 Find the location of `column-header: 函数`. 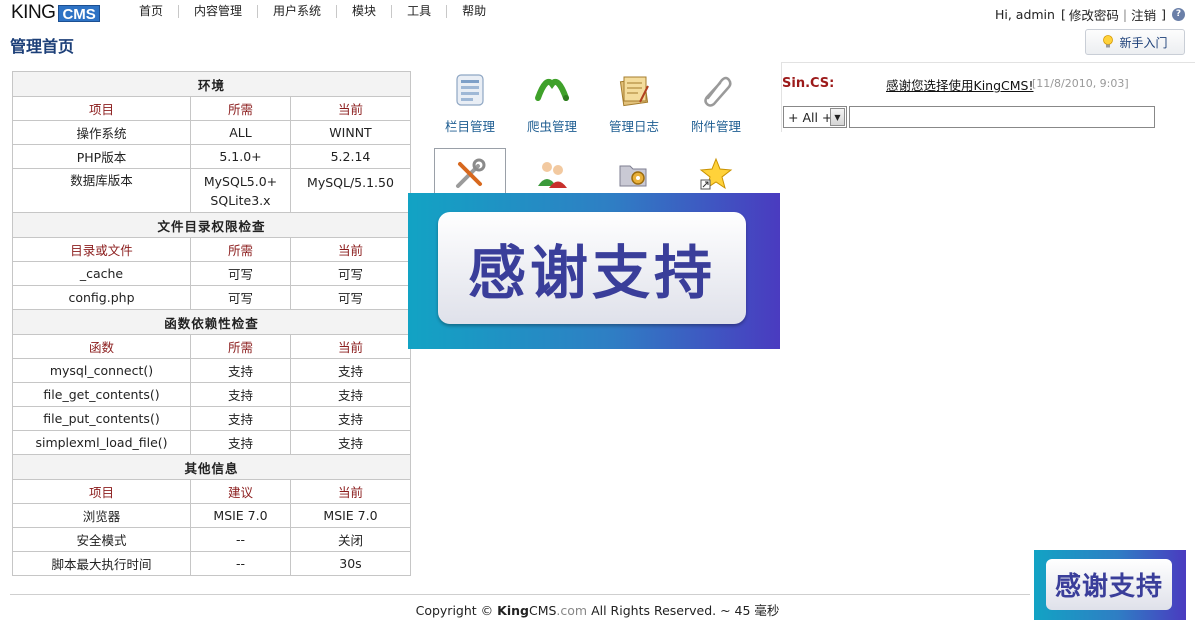

column-header: 函数 is located at coordinates (101, 346).